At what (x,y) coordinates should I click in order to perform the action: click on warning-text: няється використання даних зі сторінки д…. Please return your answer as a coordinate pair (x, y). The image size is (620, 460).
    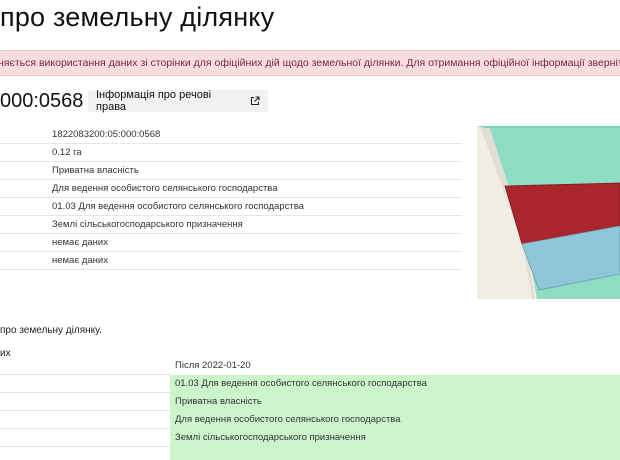
    Looking at the image, I should click on (310, 63).